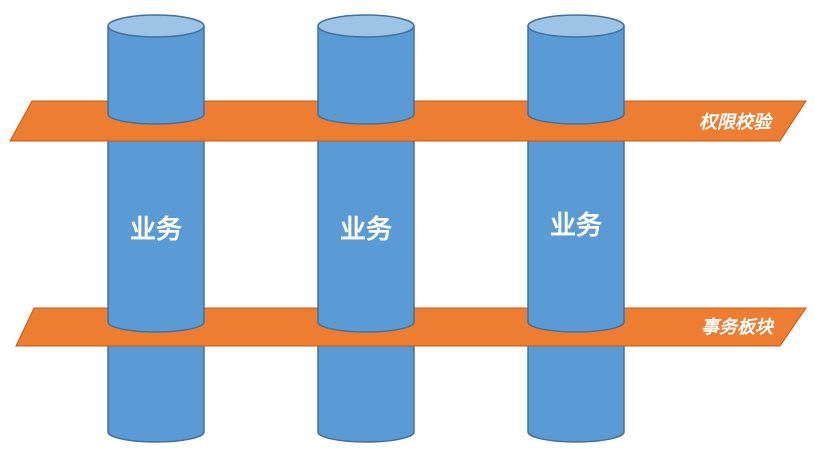 Image resolution: width=815 pixels, height=456 pixels. What do you see at coordinates (738, 327) in the screenshot?
I see `bottom-band-label: 事务板块` at bounding box center [738, 327].